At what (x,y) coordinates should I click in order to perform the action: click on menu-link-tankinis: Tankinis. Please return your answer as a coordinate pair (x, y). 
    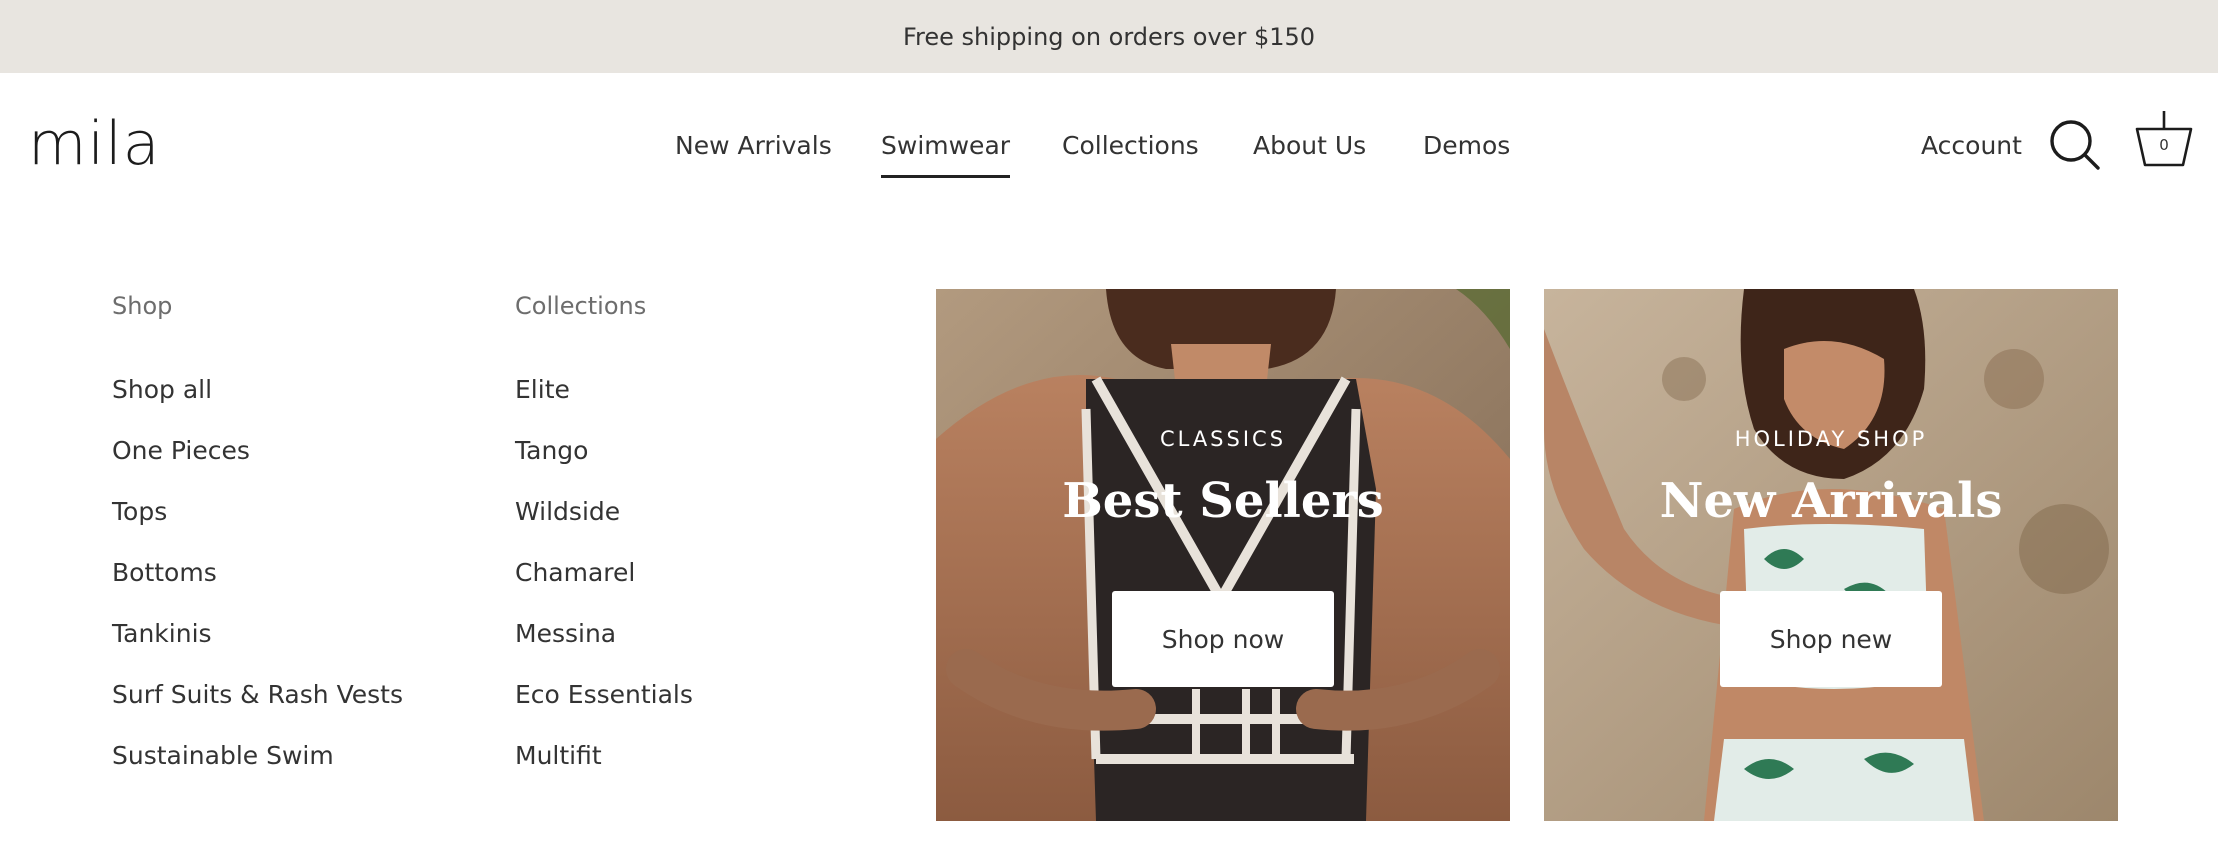
    Looking at the image, I should click on (257, 648).